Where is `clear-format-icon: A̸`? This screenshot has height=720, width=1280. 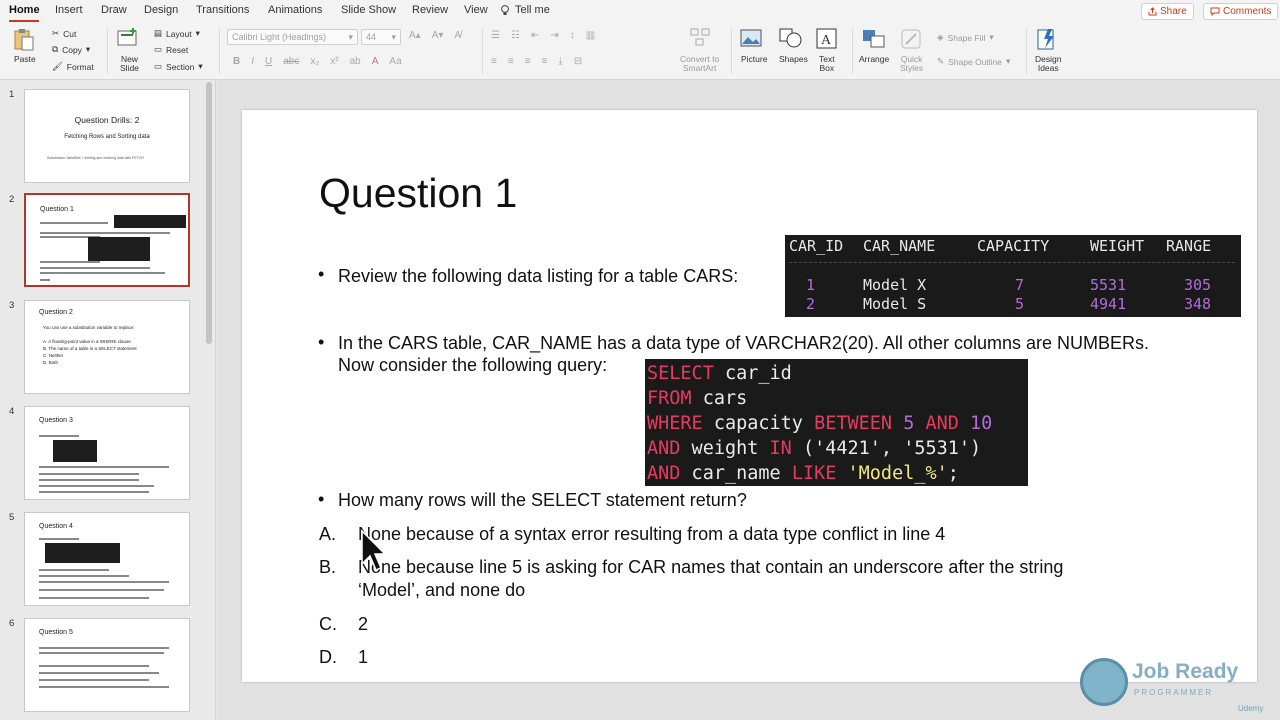
clear-format-icon: A̸ is located at coordinates (457, 35).